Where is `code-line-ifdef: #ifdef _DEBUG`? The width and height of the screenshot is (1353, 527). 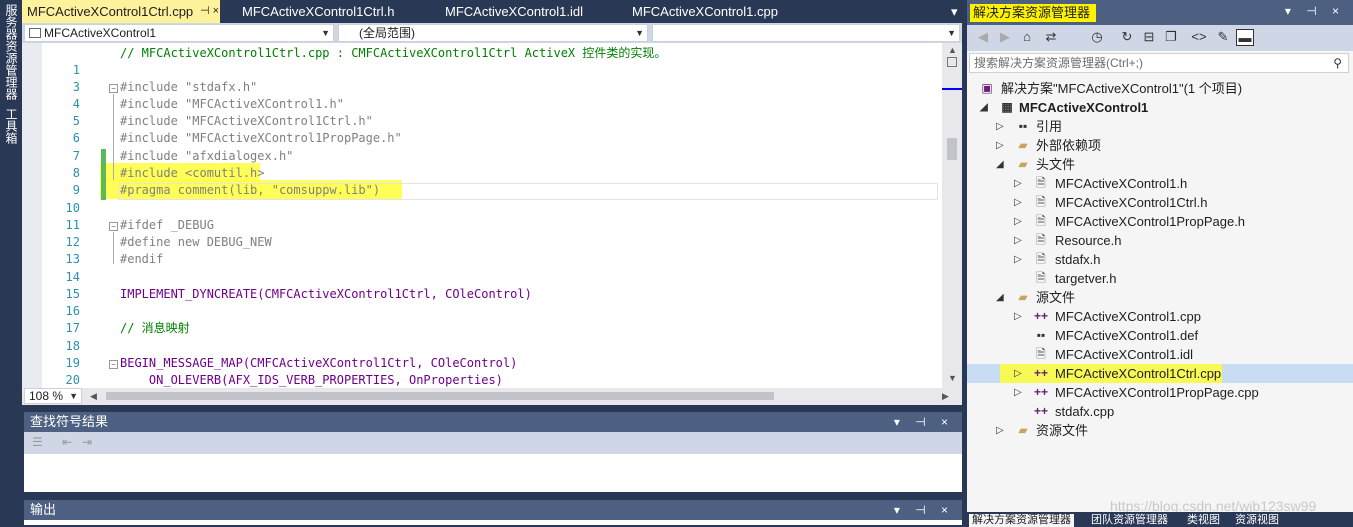
code-line-ifdef: #ifdef _DEBUG is located at coordinates (167, 225).